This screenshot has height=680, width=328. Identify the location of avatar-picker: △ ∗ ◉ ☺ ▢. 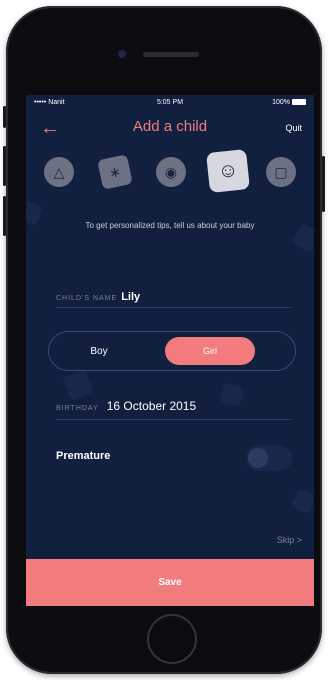
(170, 172).